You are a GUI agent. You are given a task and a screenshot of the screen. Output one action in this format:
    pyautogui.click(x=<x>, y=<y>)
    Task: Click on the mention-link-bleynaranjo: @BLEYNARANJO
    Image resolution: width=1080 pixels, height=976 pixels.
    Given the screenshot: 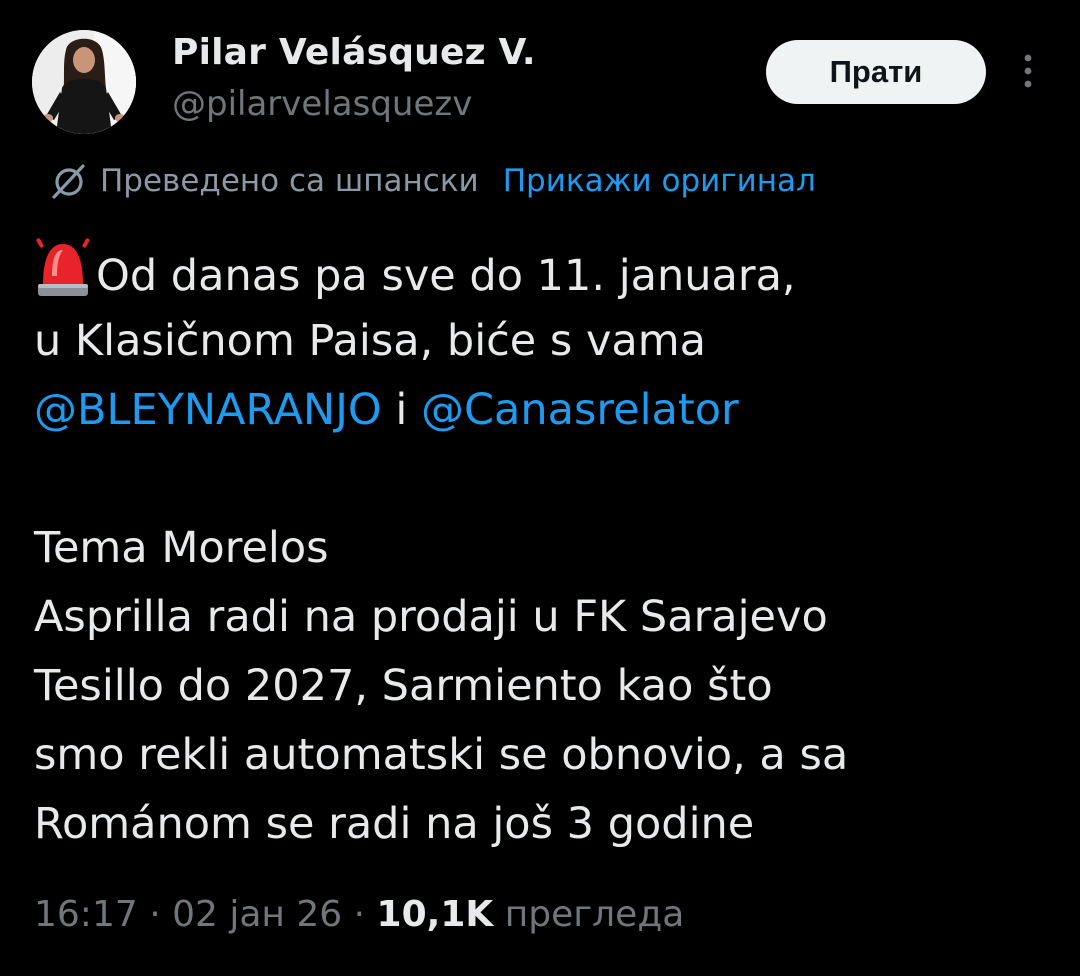 What is the action you would take?
    pyautogui.click(x=208, y=410)
    